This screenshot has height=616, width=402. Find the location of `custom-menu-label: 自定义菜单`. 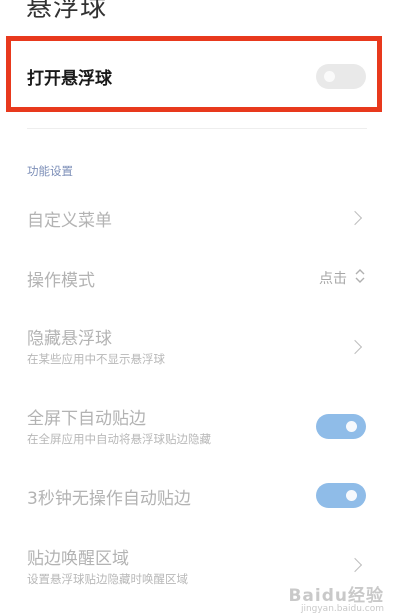

custom-menu-label: 自定义菜单 is located at coordinates (69, 221).